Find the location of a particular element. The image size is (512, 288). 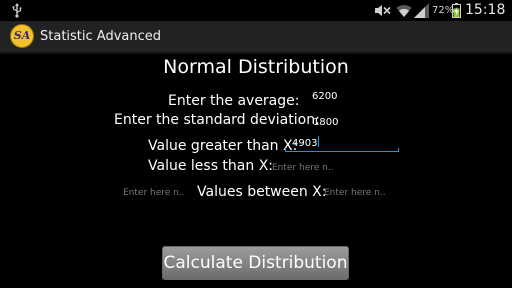

usb-icon is located at coordinates (17, 10).